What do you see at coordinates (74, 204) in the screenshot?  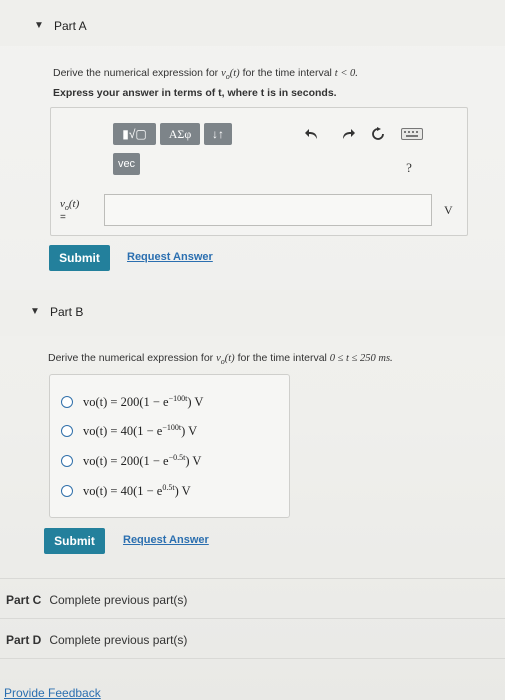 I see `label-arg: (t)` at bounding box center [74, 204].